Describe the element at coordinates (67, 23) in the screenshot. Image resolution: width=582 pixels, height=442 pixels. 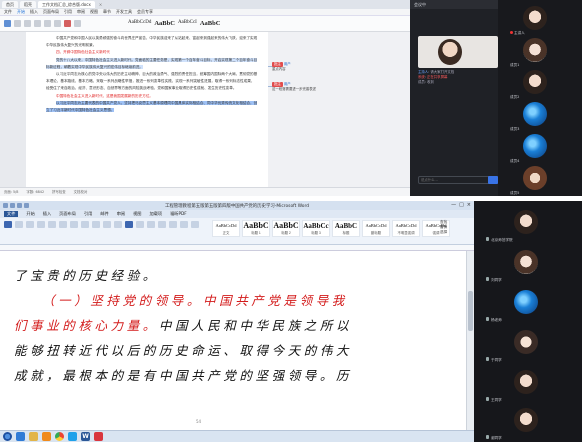
I see `font-color-icon` at that location.